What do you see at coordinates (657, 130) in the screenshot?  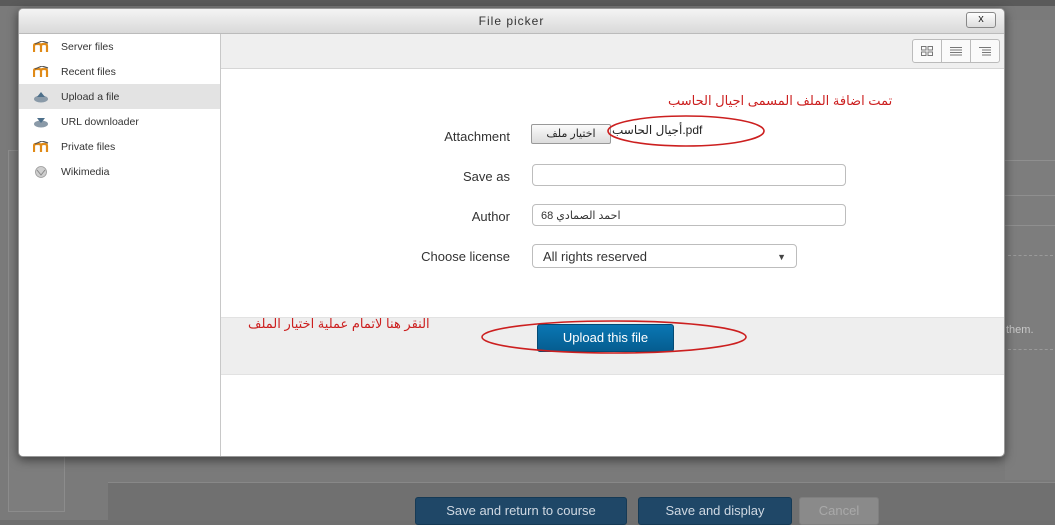 I see `selected-file-name: أجيال الحاسب.pdf` at bounding box center [657, 130].